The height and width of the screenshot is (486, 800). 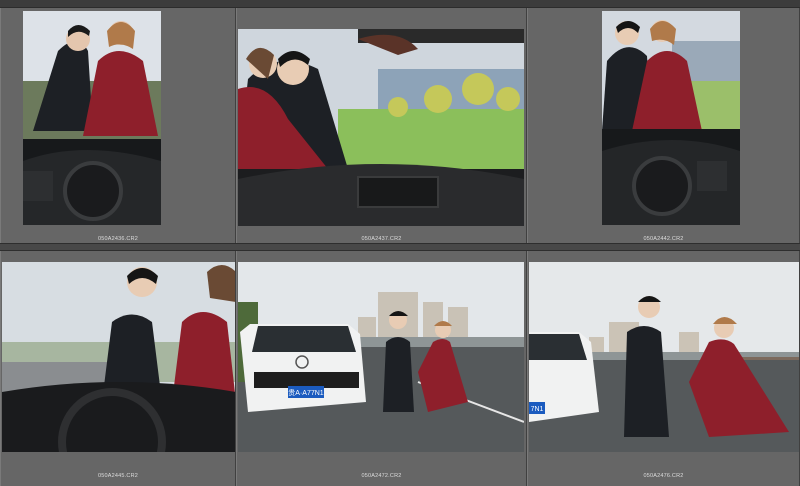 What do you see at coordinates (381, 357) in the screenshot?
I see `photo-thumbnail-5: 贵A·A77N1` at bounding box center [381, 357].